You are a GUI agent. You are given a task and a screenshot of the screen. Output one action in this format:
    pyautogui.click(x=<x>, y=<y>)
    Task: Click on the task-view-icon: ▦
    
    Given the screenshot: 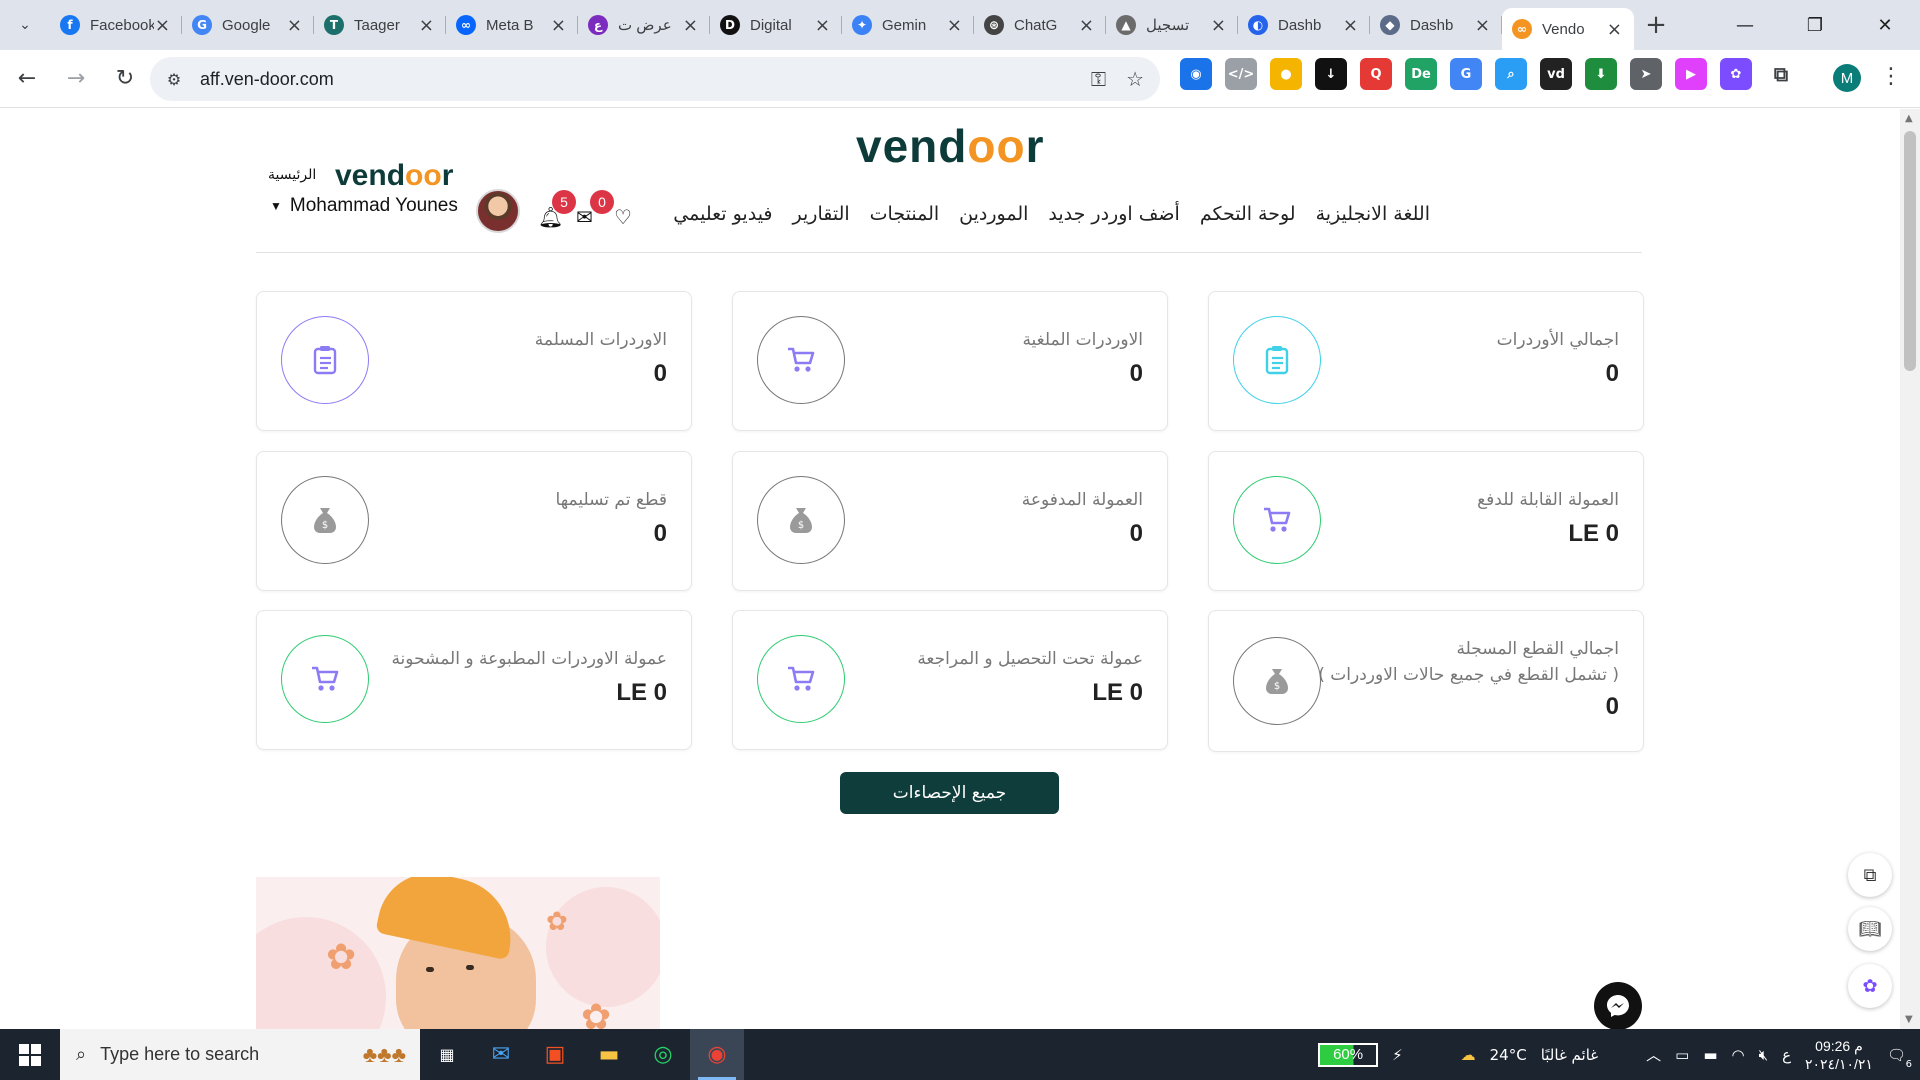 What is the action you would take?
    pyautogui.click(x=447, y=1054)
    